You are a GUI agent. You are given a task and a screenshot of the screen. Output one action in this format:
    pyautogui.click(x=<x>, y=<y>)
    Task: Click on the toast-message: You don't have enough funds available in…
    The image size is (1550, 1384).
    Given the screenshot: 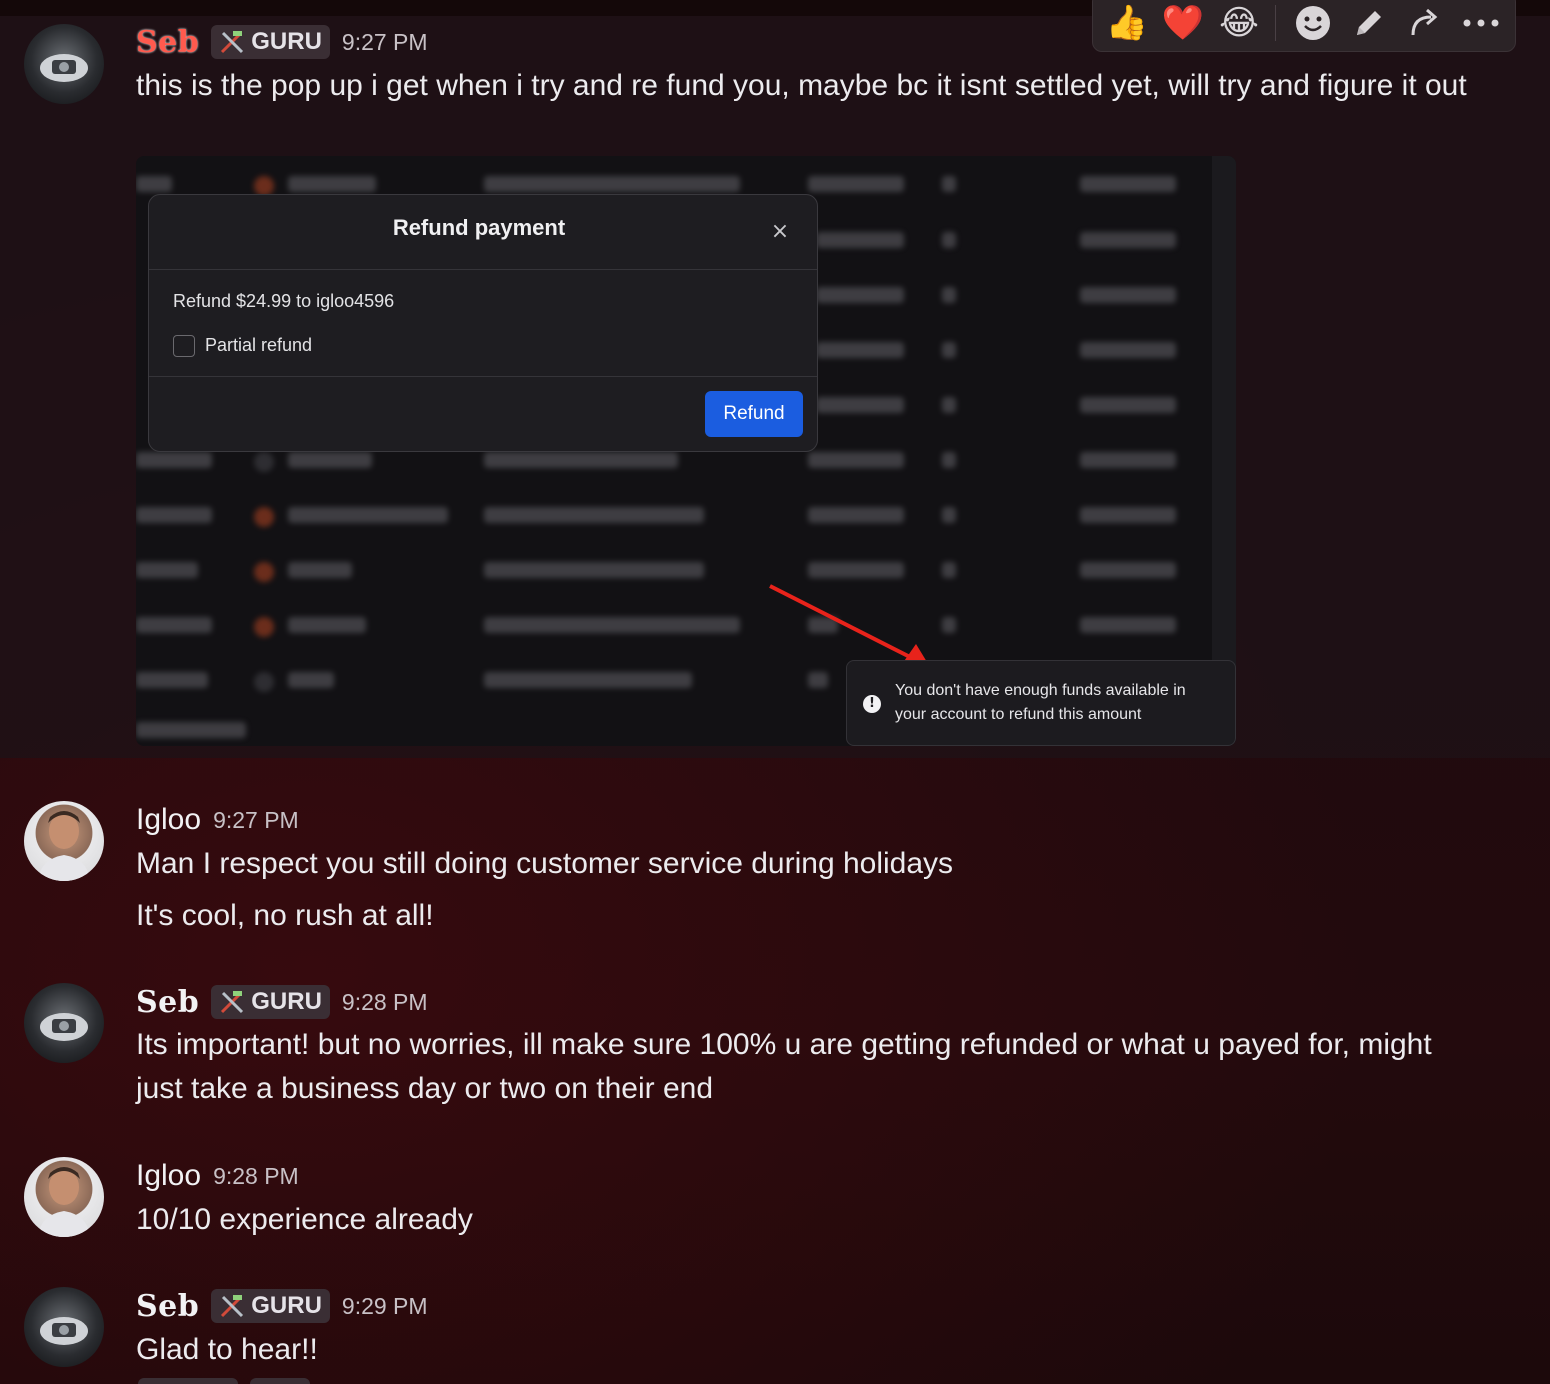 What is the action you would take?
    pyautogui.click(x=1040, y=702)
    